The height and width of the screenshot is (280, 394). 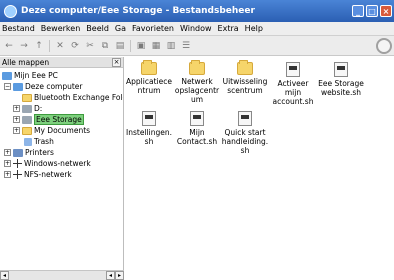 I want to click on menu-window: Window, so click(x=196, y=28).